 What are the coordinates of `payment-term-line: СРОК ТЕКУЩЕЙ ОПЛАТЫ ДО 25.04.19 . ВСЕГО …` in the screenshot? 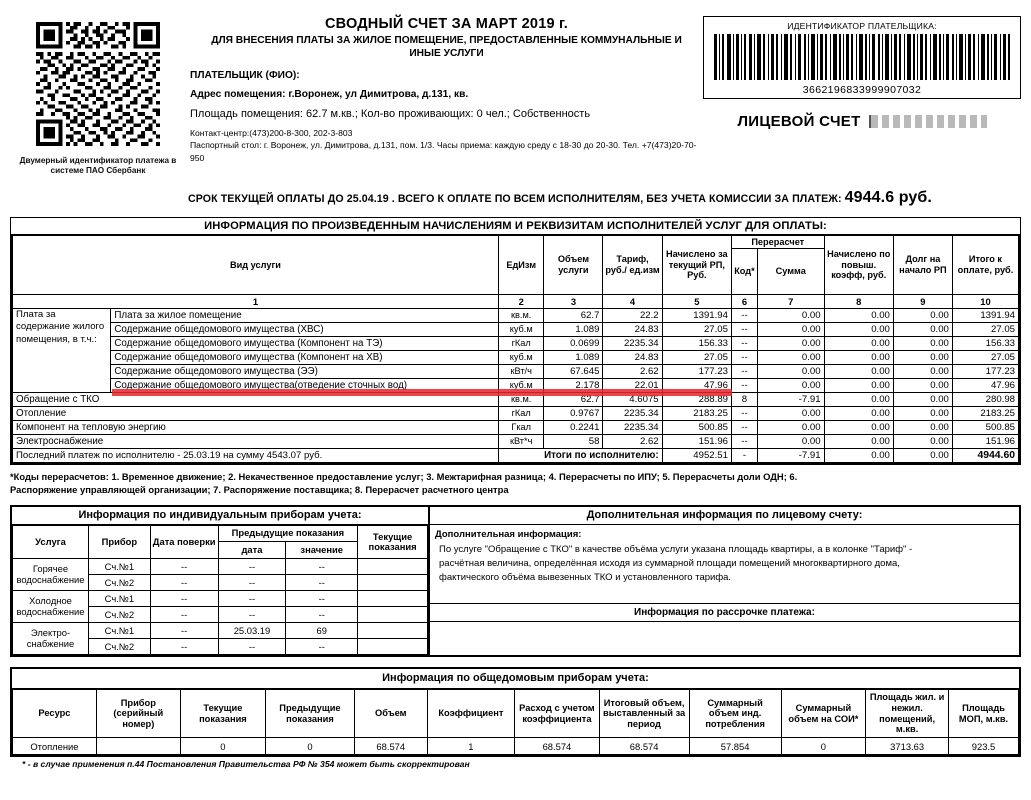 It's located at (603, 198).